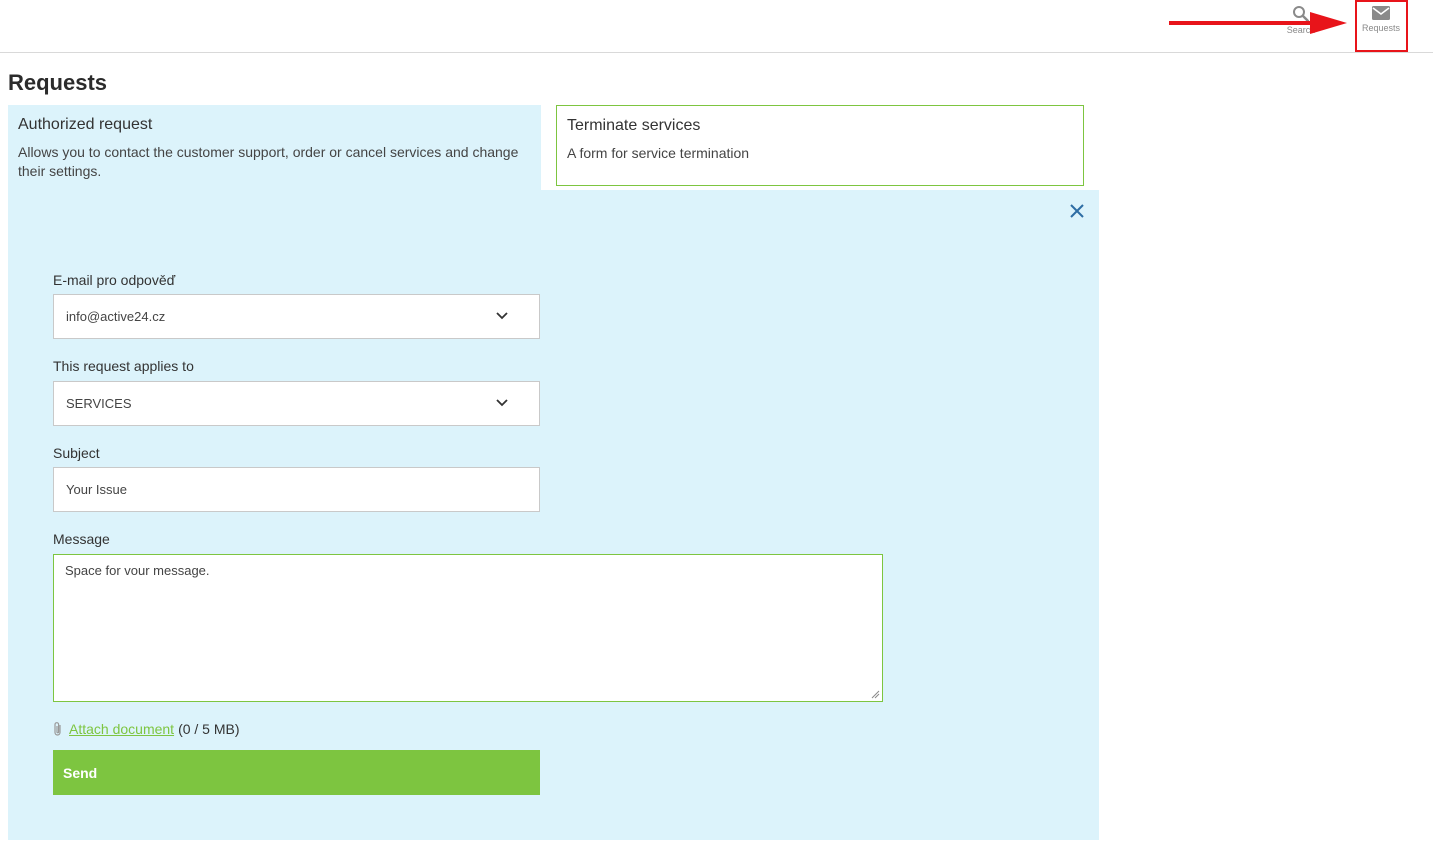 The width and height of the screenshot is (1433, 847). I want to click on message-textarea-value: Space for vour message., so click(137, 570).